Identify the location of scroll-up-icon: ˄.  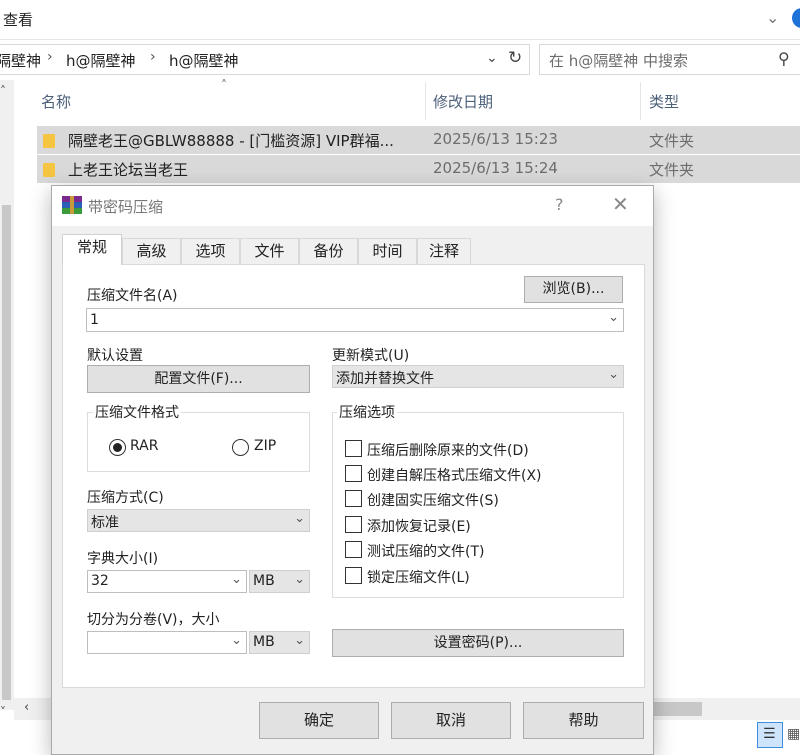
(3, 91).